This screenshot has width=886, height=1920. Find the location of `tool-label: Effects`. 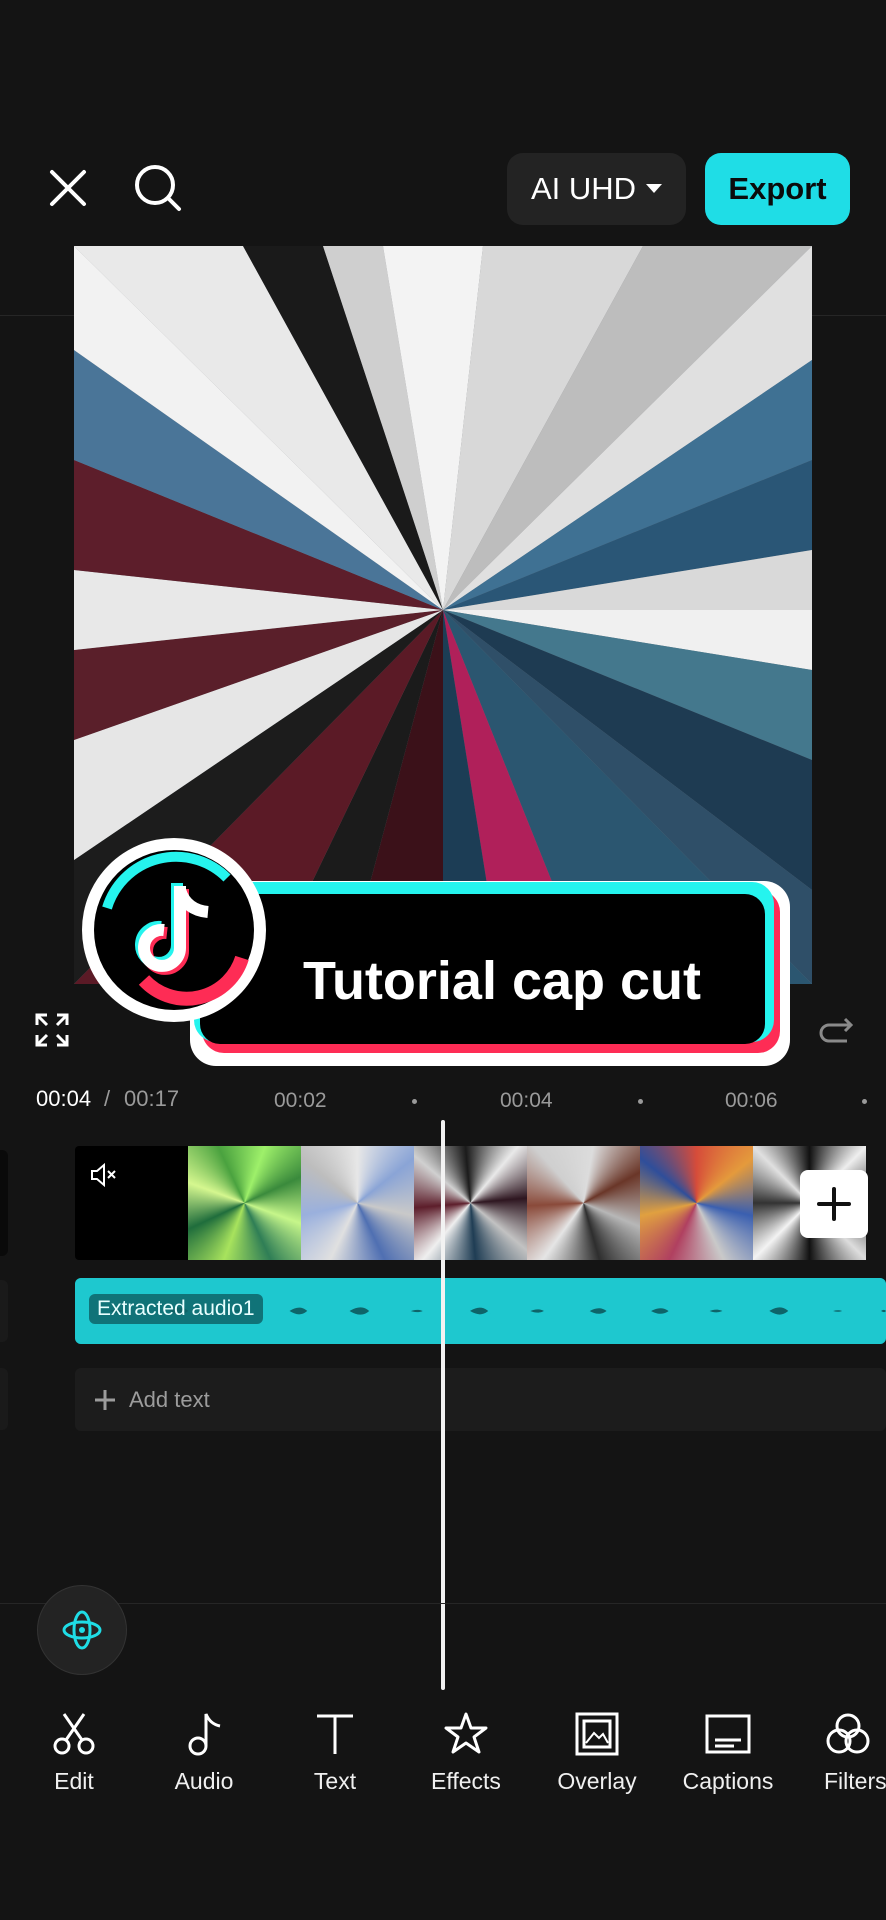

tool-label: Effects is located at coordinates (466, 1781).